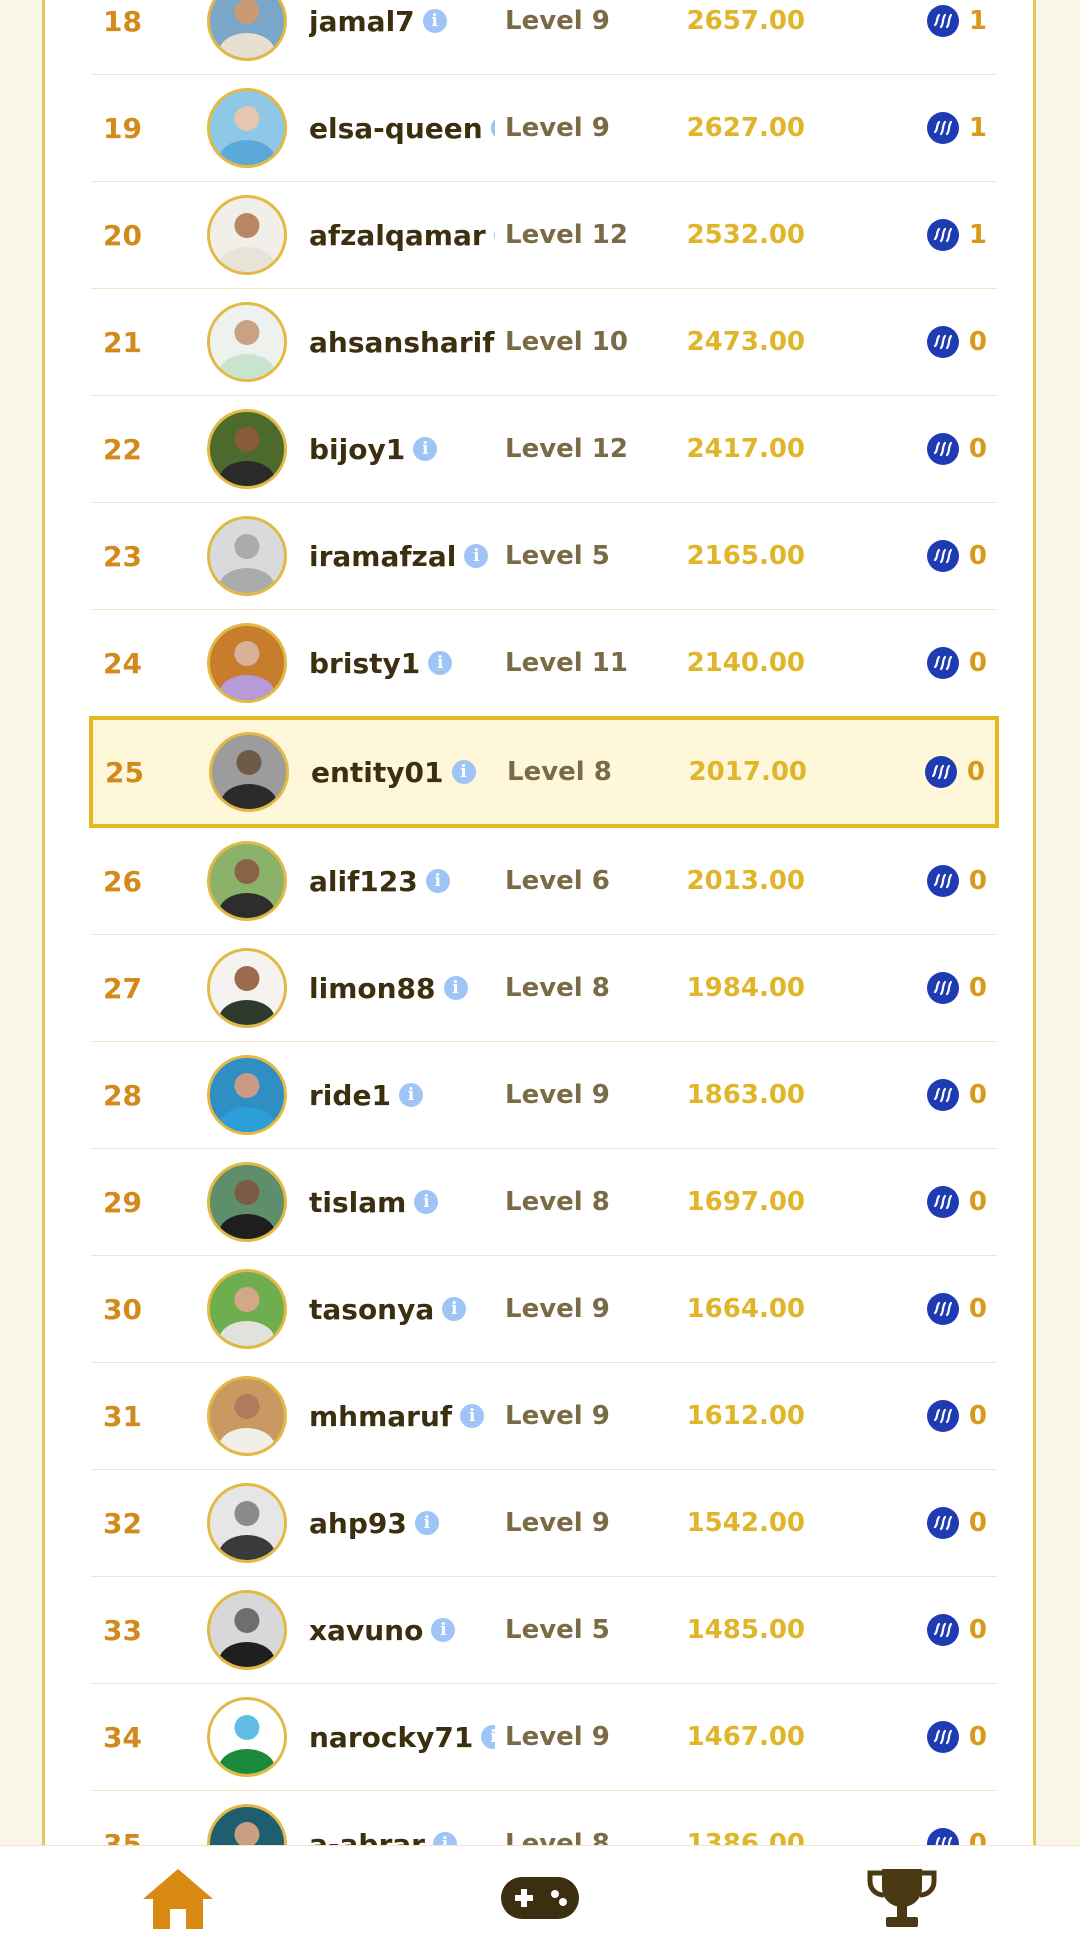  I want to click on leaderboard-row: 31 mhmaruf i Level 9 1612.00 0, so click(544, 1416).